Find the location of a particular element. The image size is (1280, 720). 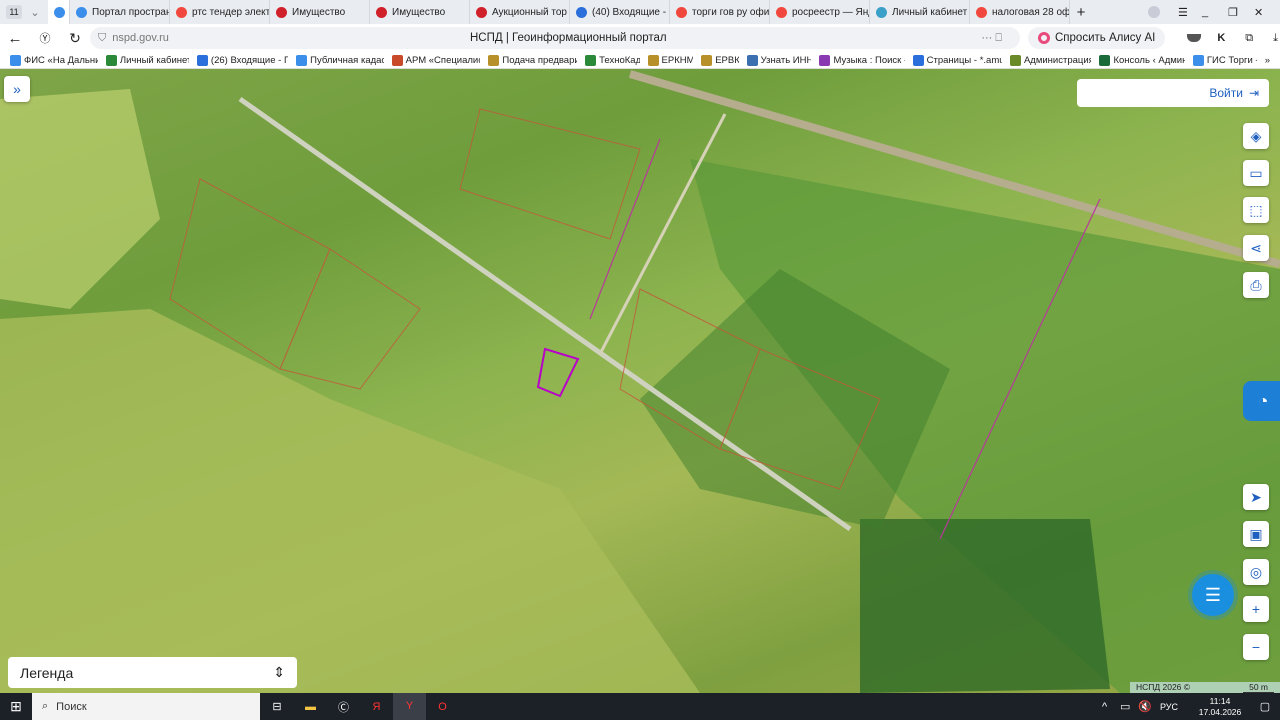

tab-count-button: 11 is located at coordinates (14, 12).